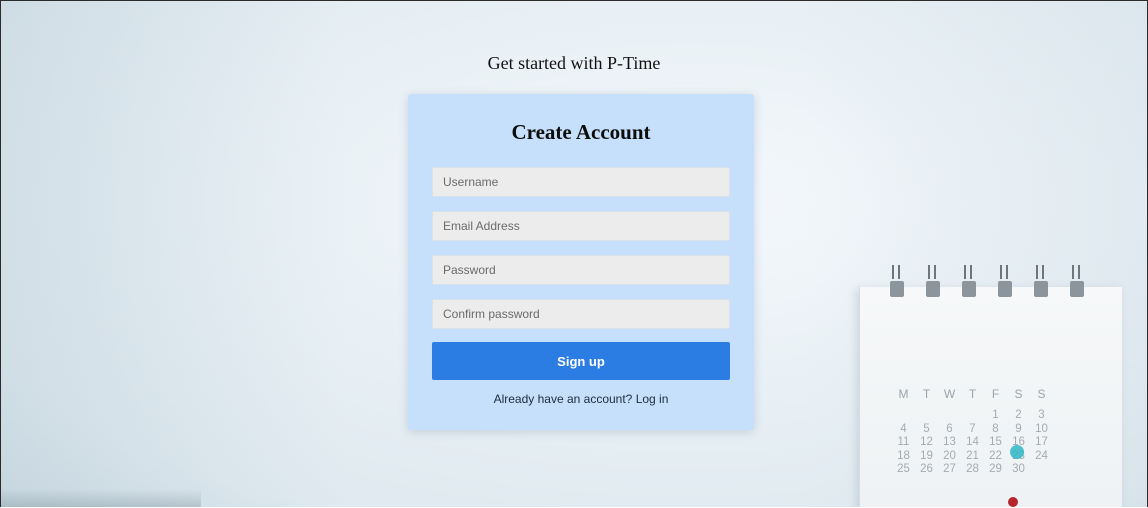 This screenshot has width=1148, height=508. I want to click on calendar-row: 11 12 13 14 15 16 17, so click(972, 443).